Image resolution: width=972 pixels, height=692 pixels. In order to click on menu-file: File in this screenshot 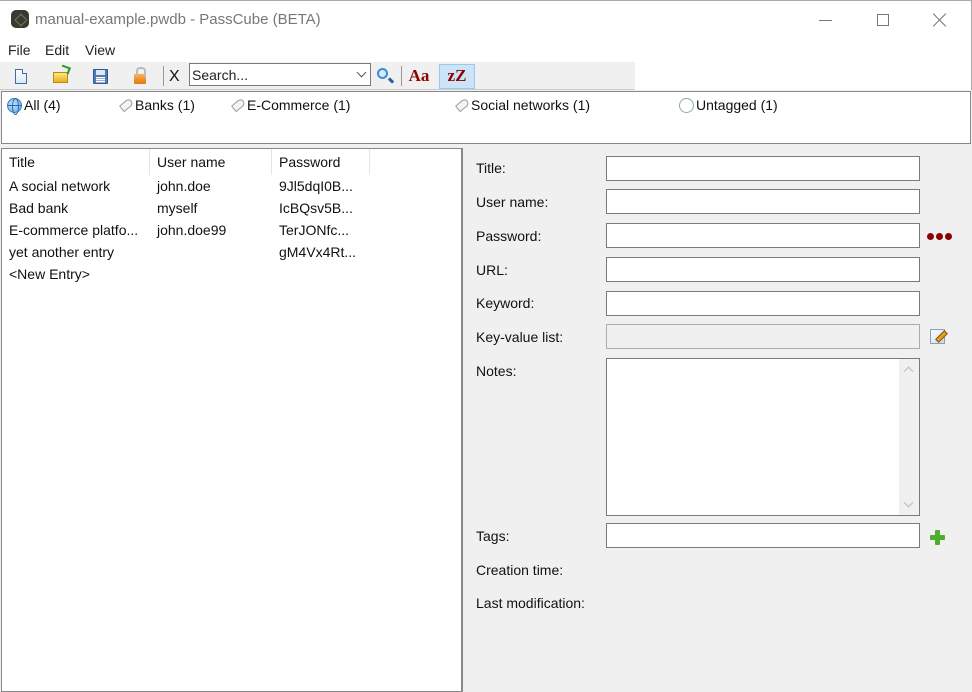, I will do `click(19, 50)`.